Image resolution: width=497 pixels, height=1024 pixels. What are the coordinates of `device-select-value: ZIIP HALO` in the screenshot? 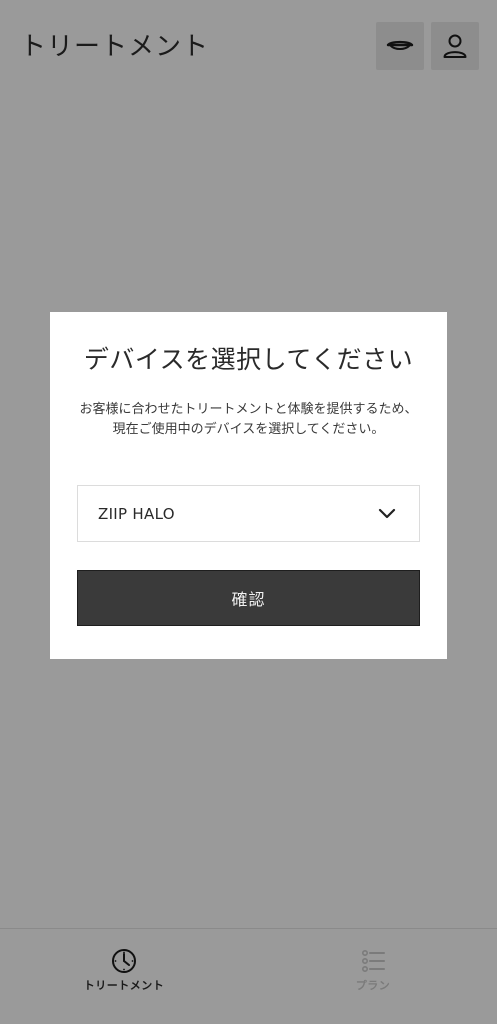 It's located at (136, 514).